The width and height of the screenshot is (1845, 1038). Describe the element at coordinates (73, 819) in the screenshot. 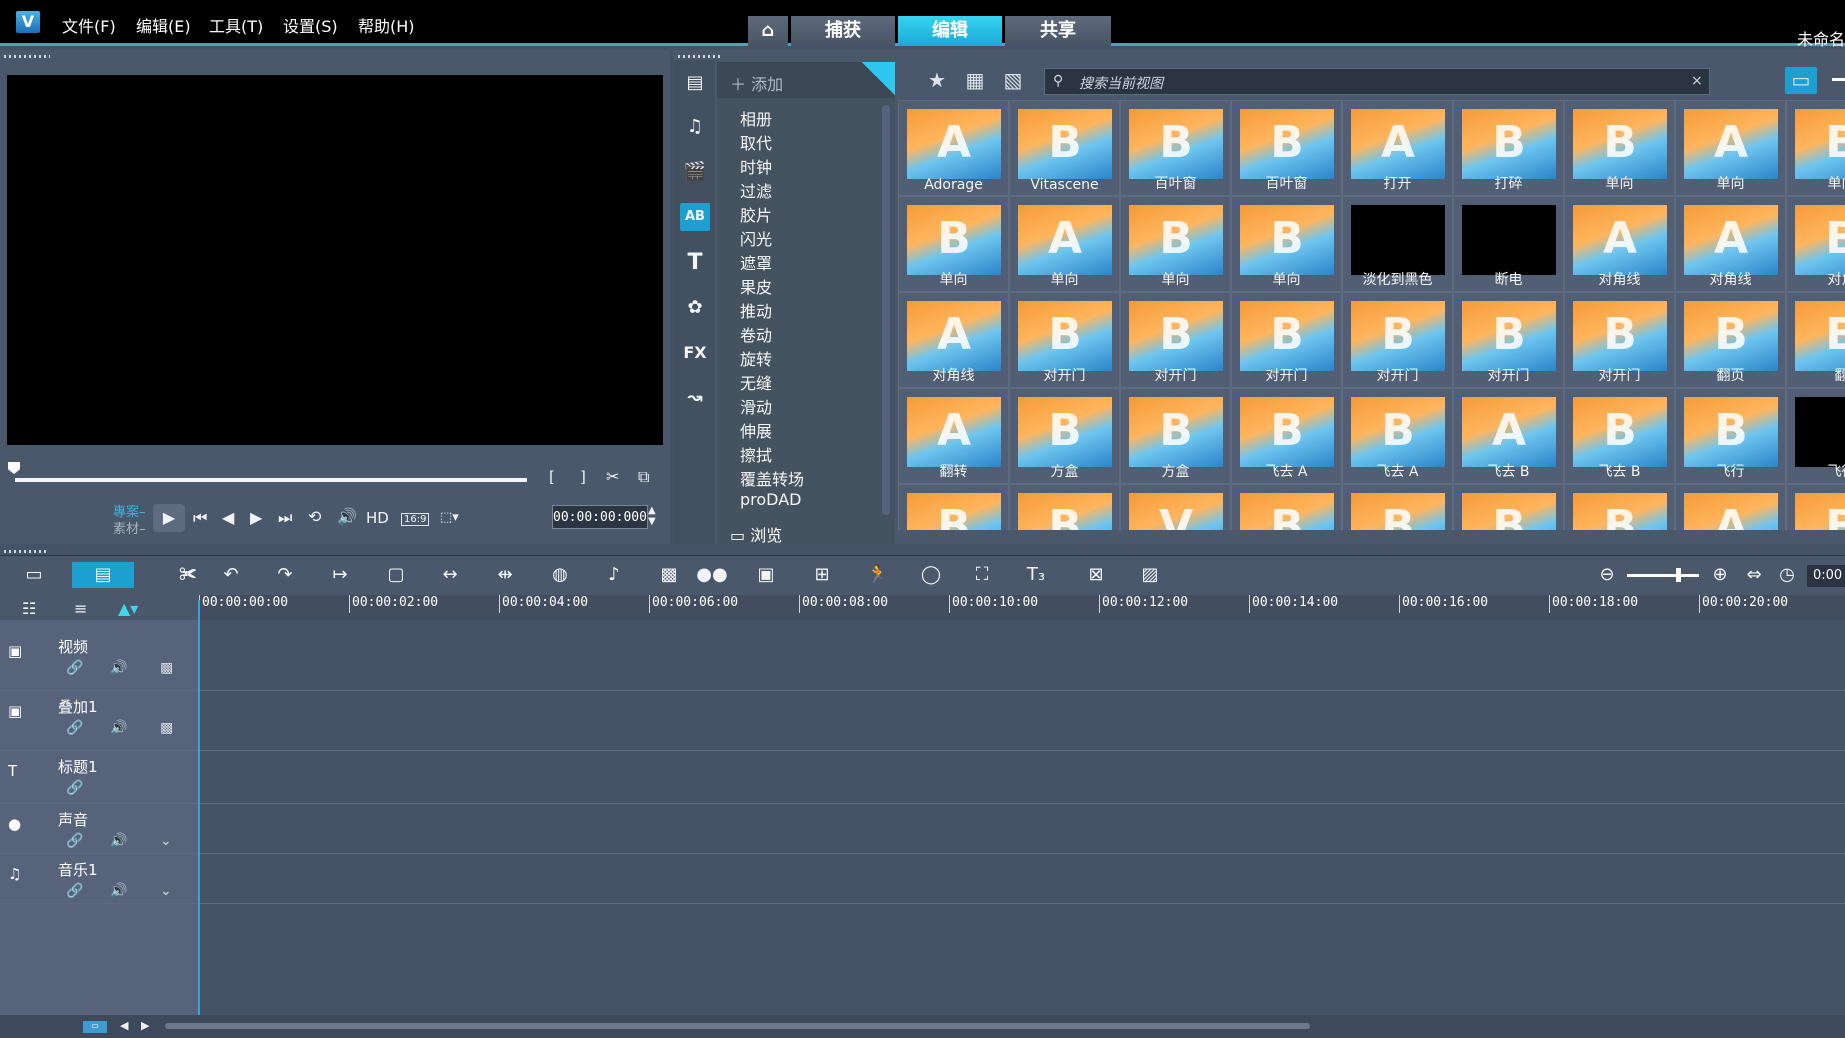

I see `track-name: 声音` at that location.